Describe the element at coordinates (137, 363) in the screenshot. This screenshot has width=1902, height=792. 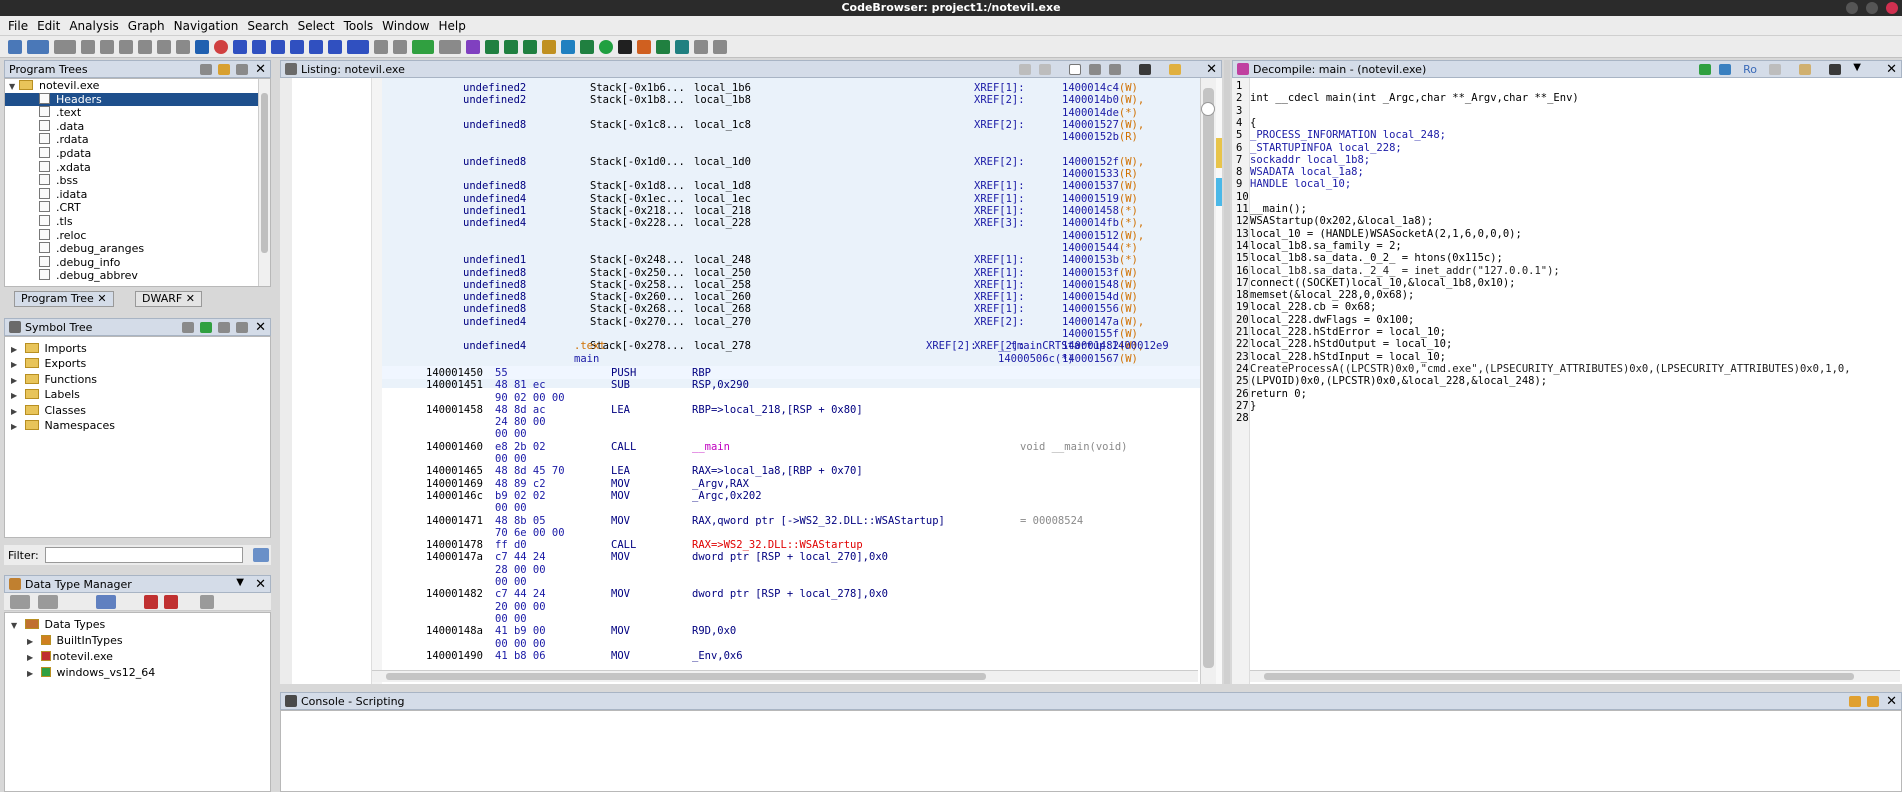
I see `symbol-exports: ▶ Exports` at that location.